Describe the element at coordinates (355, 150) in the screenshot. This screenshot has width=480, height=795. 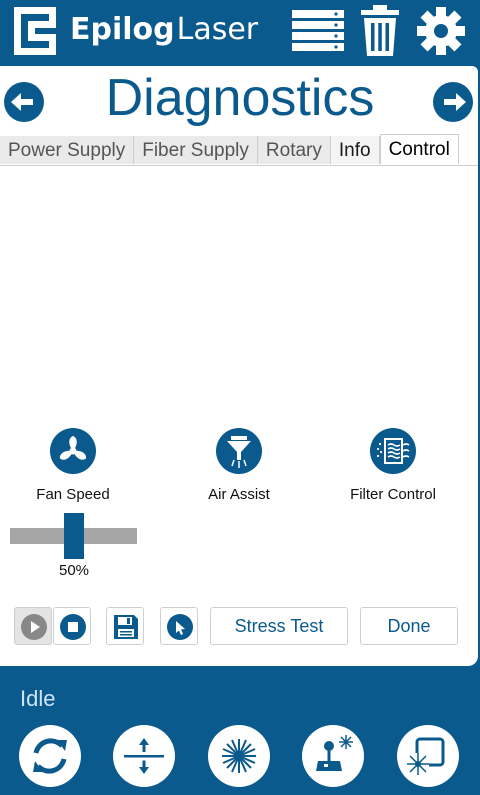
I see `tab-info: Info` at that location.